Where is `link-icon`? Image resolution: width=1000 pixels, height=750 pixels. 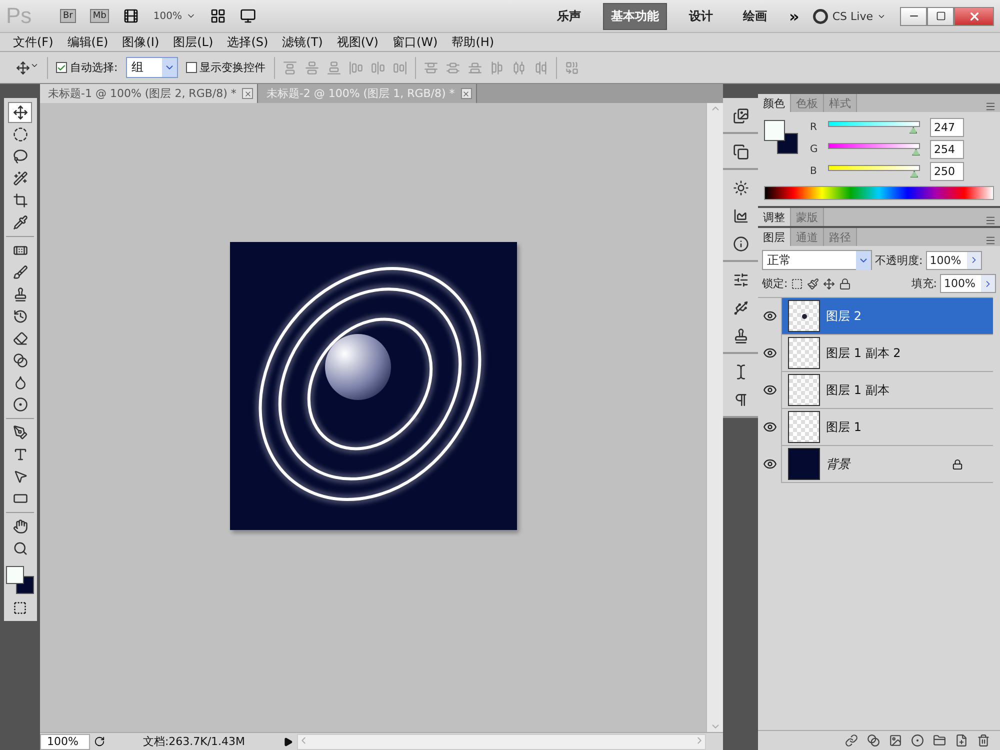 link-icon is located at coordinates (851, 740).